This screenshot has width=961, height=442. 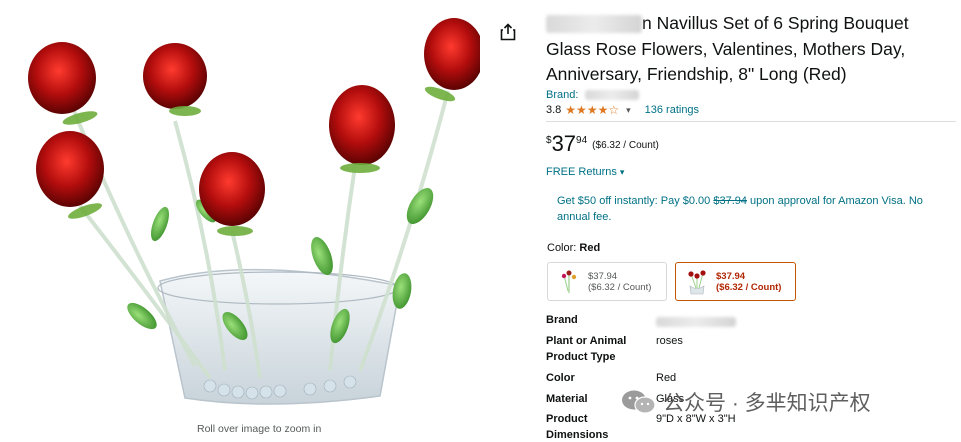 I want to click on spec-key: Brand, so click(x=562, y=320).